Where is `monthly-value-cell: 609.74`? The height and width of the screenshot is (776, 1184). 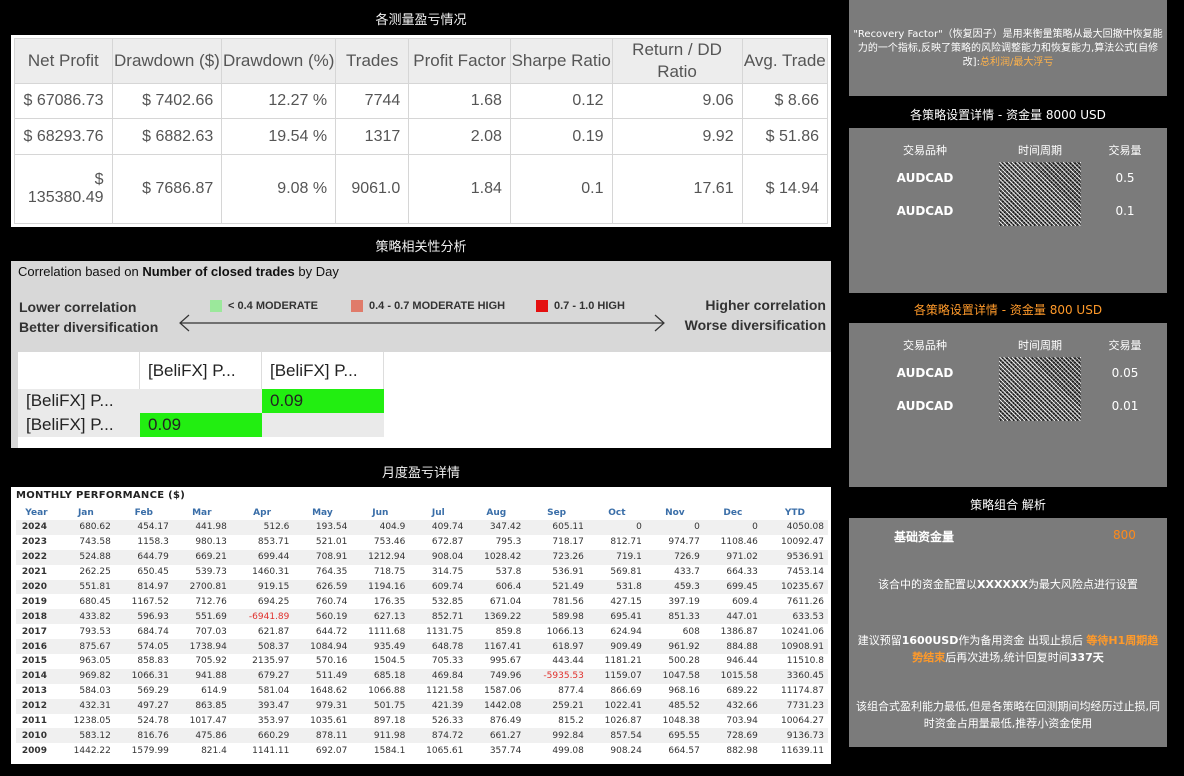
monthly-value-cell: 609.74 is located at coordinates (438, 587).